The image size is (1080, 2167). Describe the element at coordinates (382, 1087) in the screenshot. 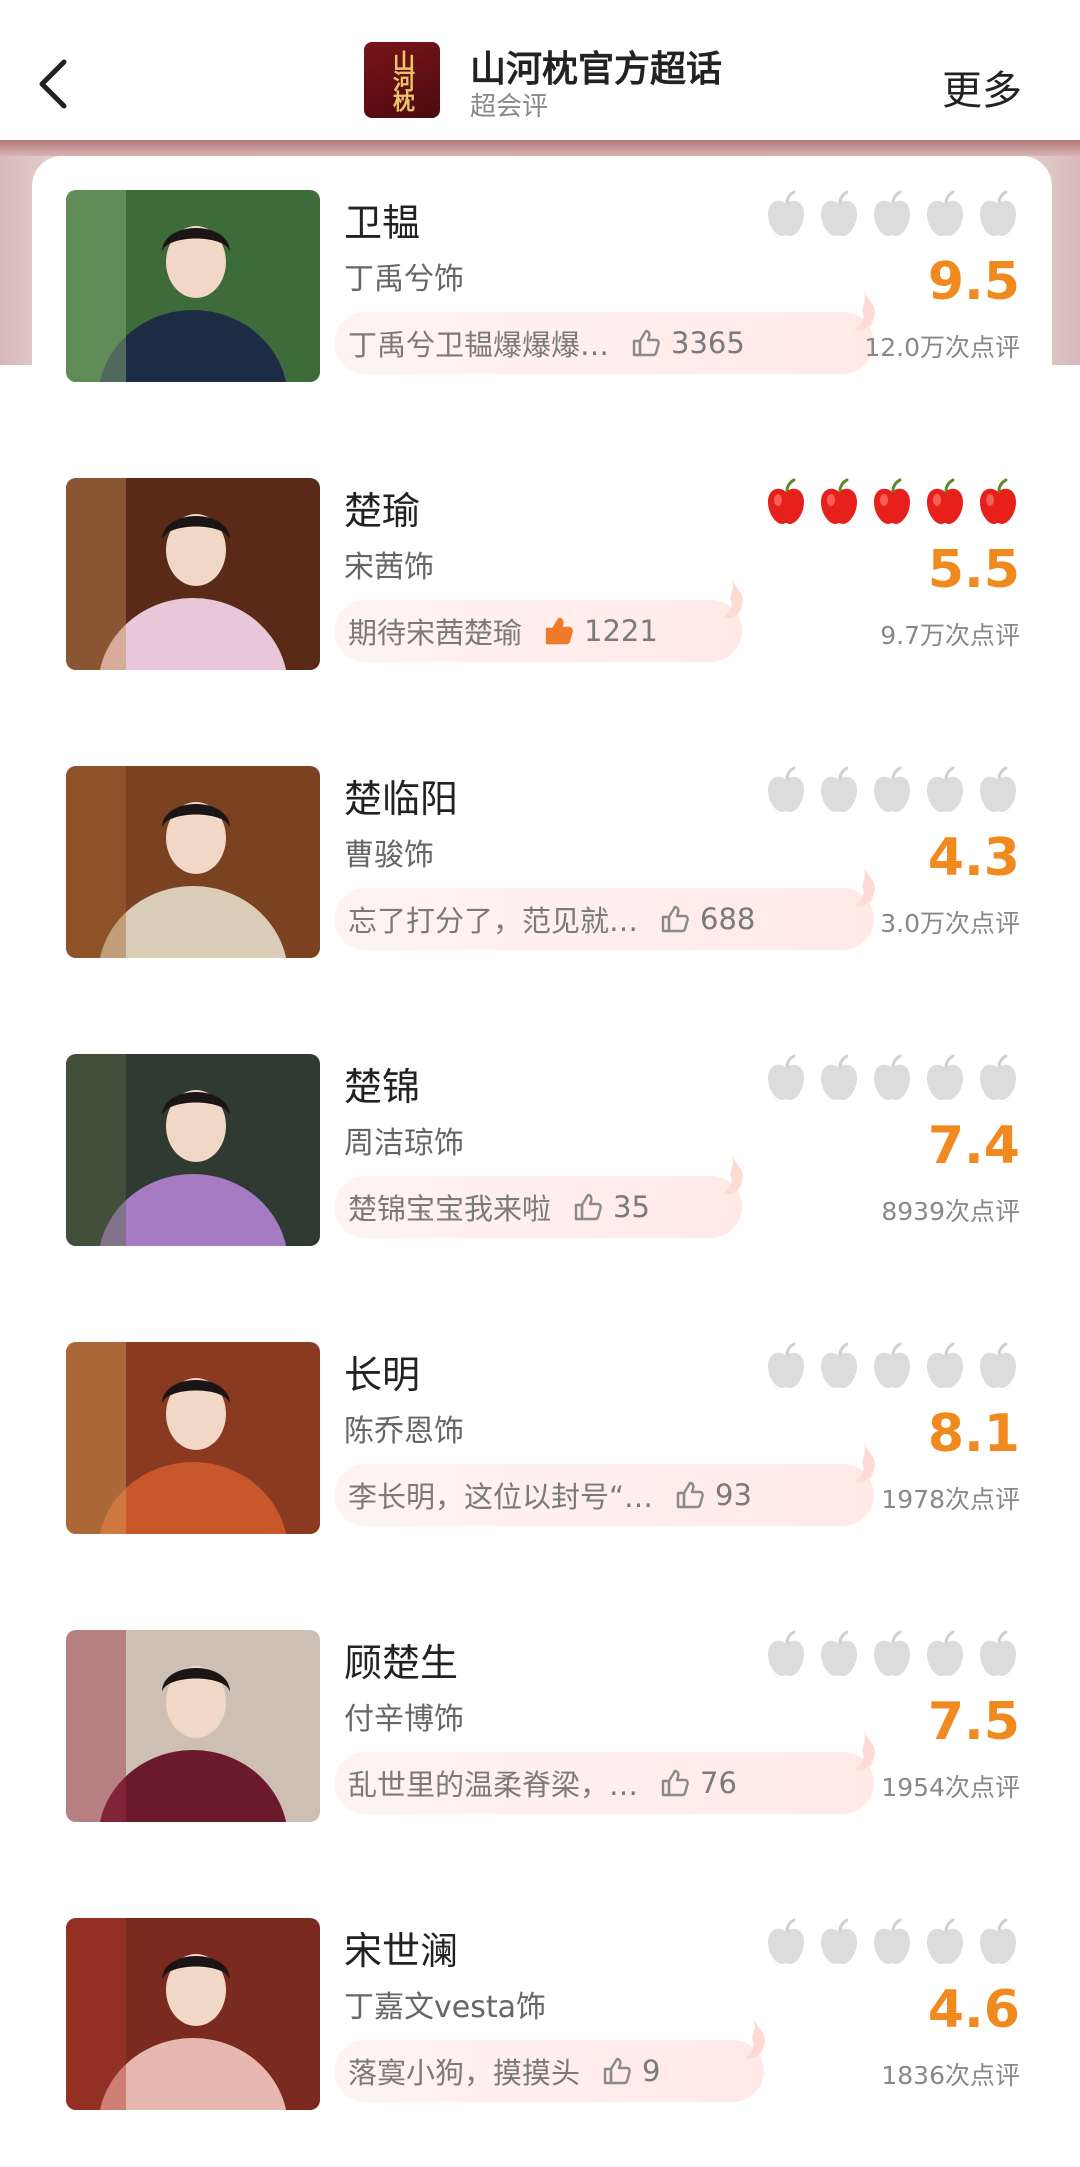

I see `character-name: 楚锦` at that location.